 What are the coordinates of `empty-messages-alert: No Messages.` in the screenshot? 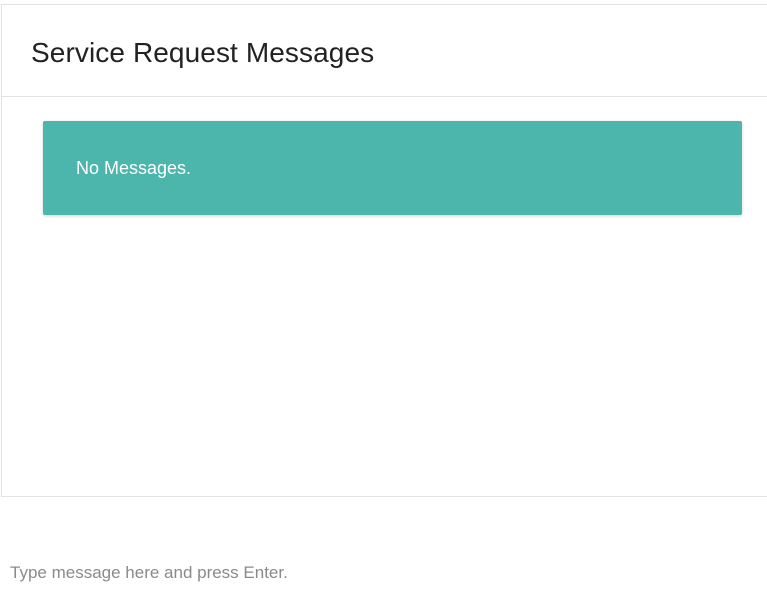 It's located at (392, 168).